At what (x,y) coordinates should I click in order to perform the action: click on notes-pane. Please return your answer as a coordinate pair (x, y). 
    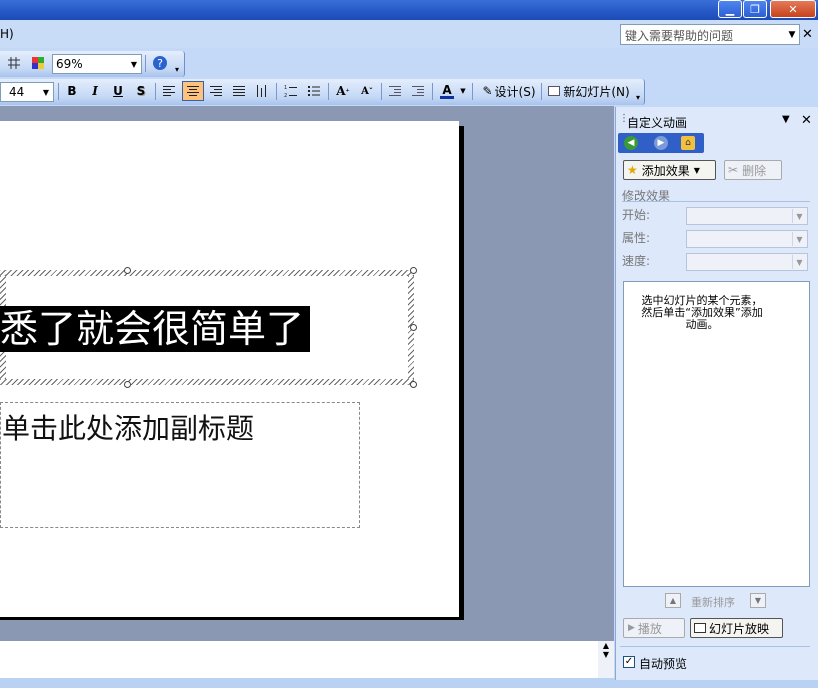
    Looking at the image, I should click on (307, 659).